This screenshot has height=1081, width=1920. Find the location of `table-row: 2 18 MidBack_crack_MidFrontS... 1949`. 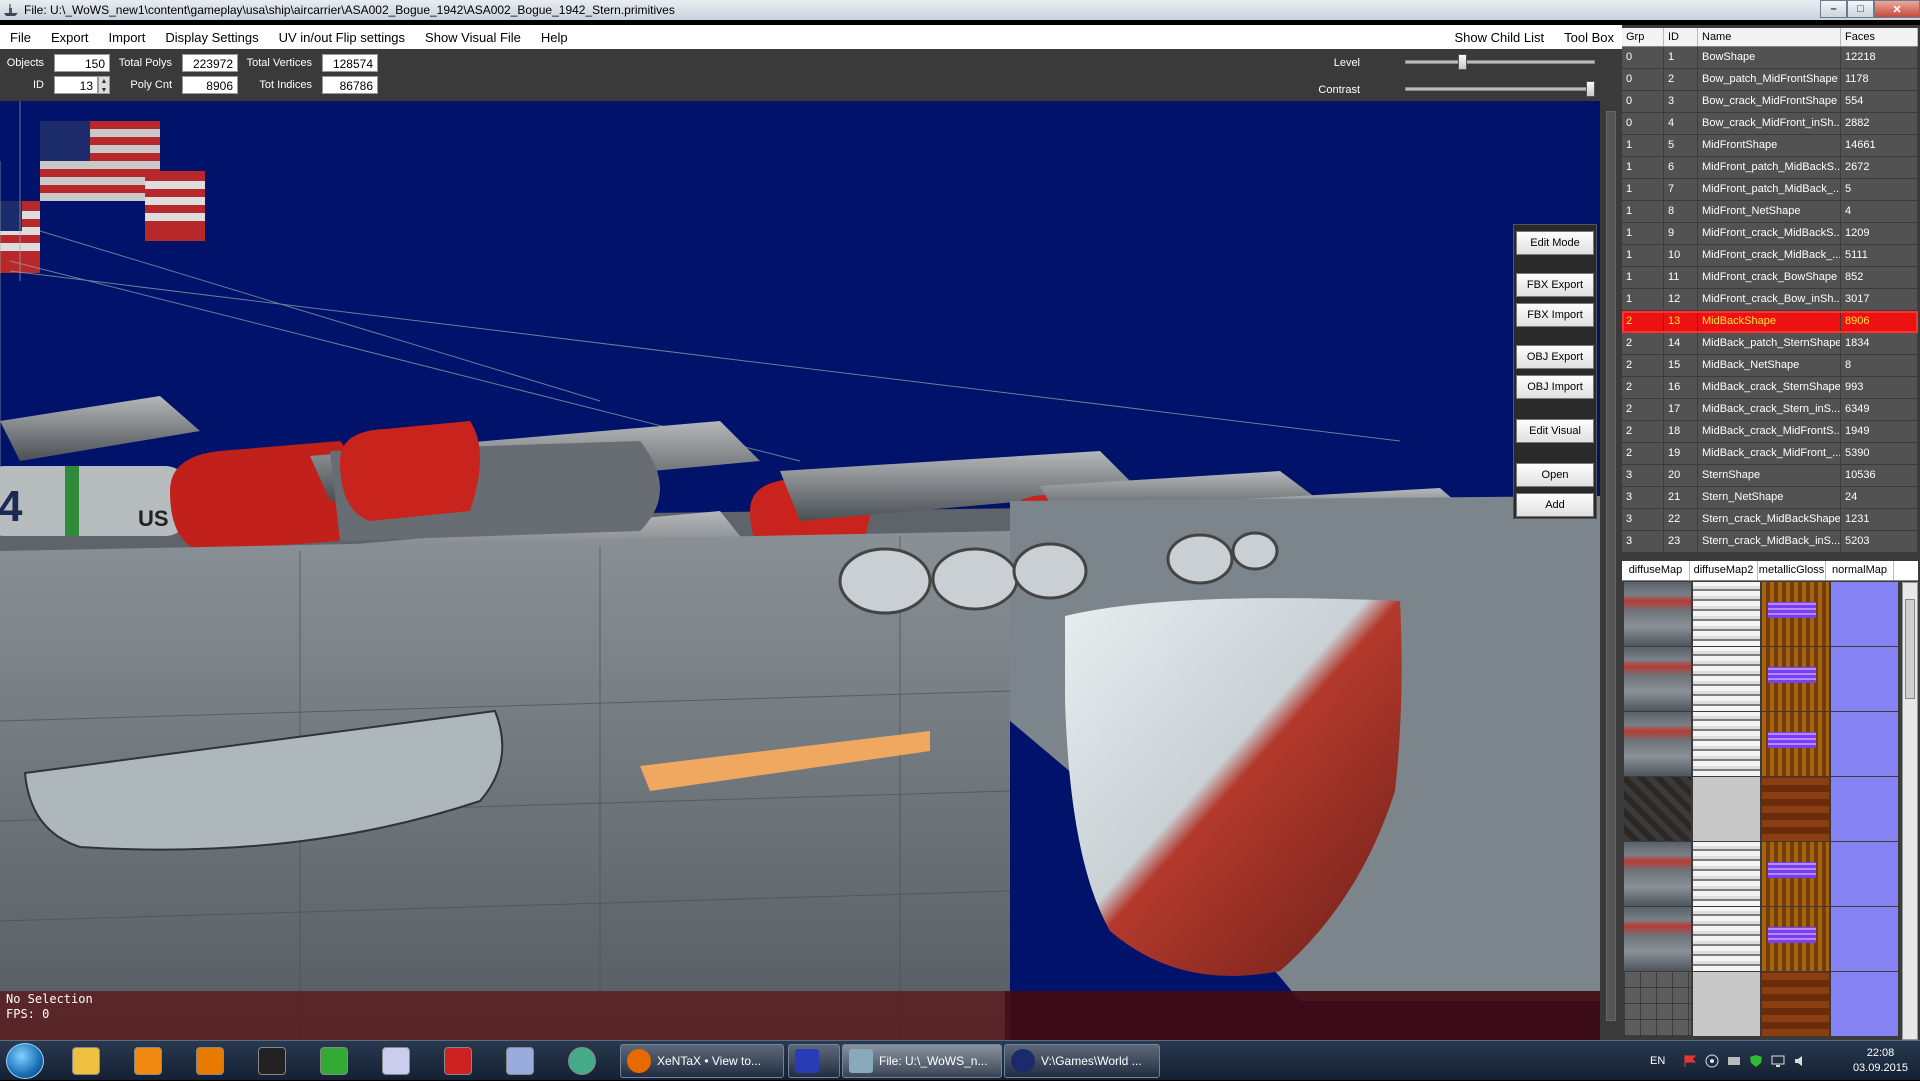

table-row: 2 18 MidBack_crack_MidFrontS... 1949 is located at coordinates (1770, 432).